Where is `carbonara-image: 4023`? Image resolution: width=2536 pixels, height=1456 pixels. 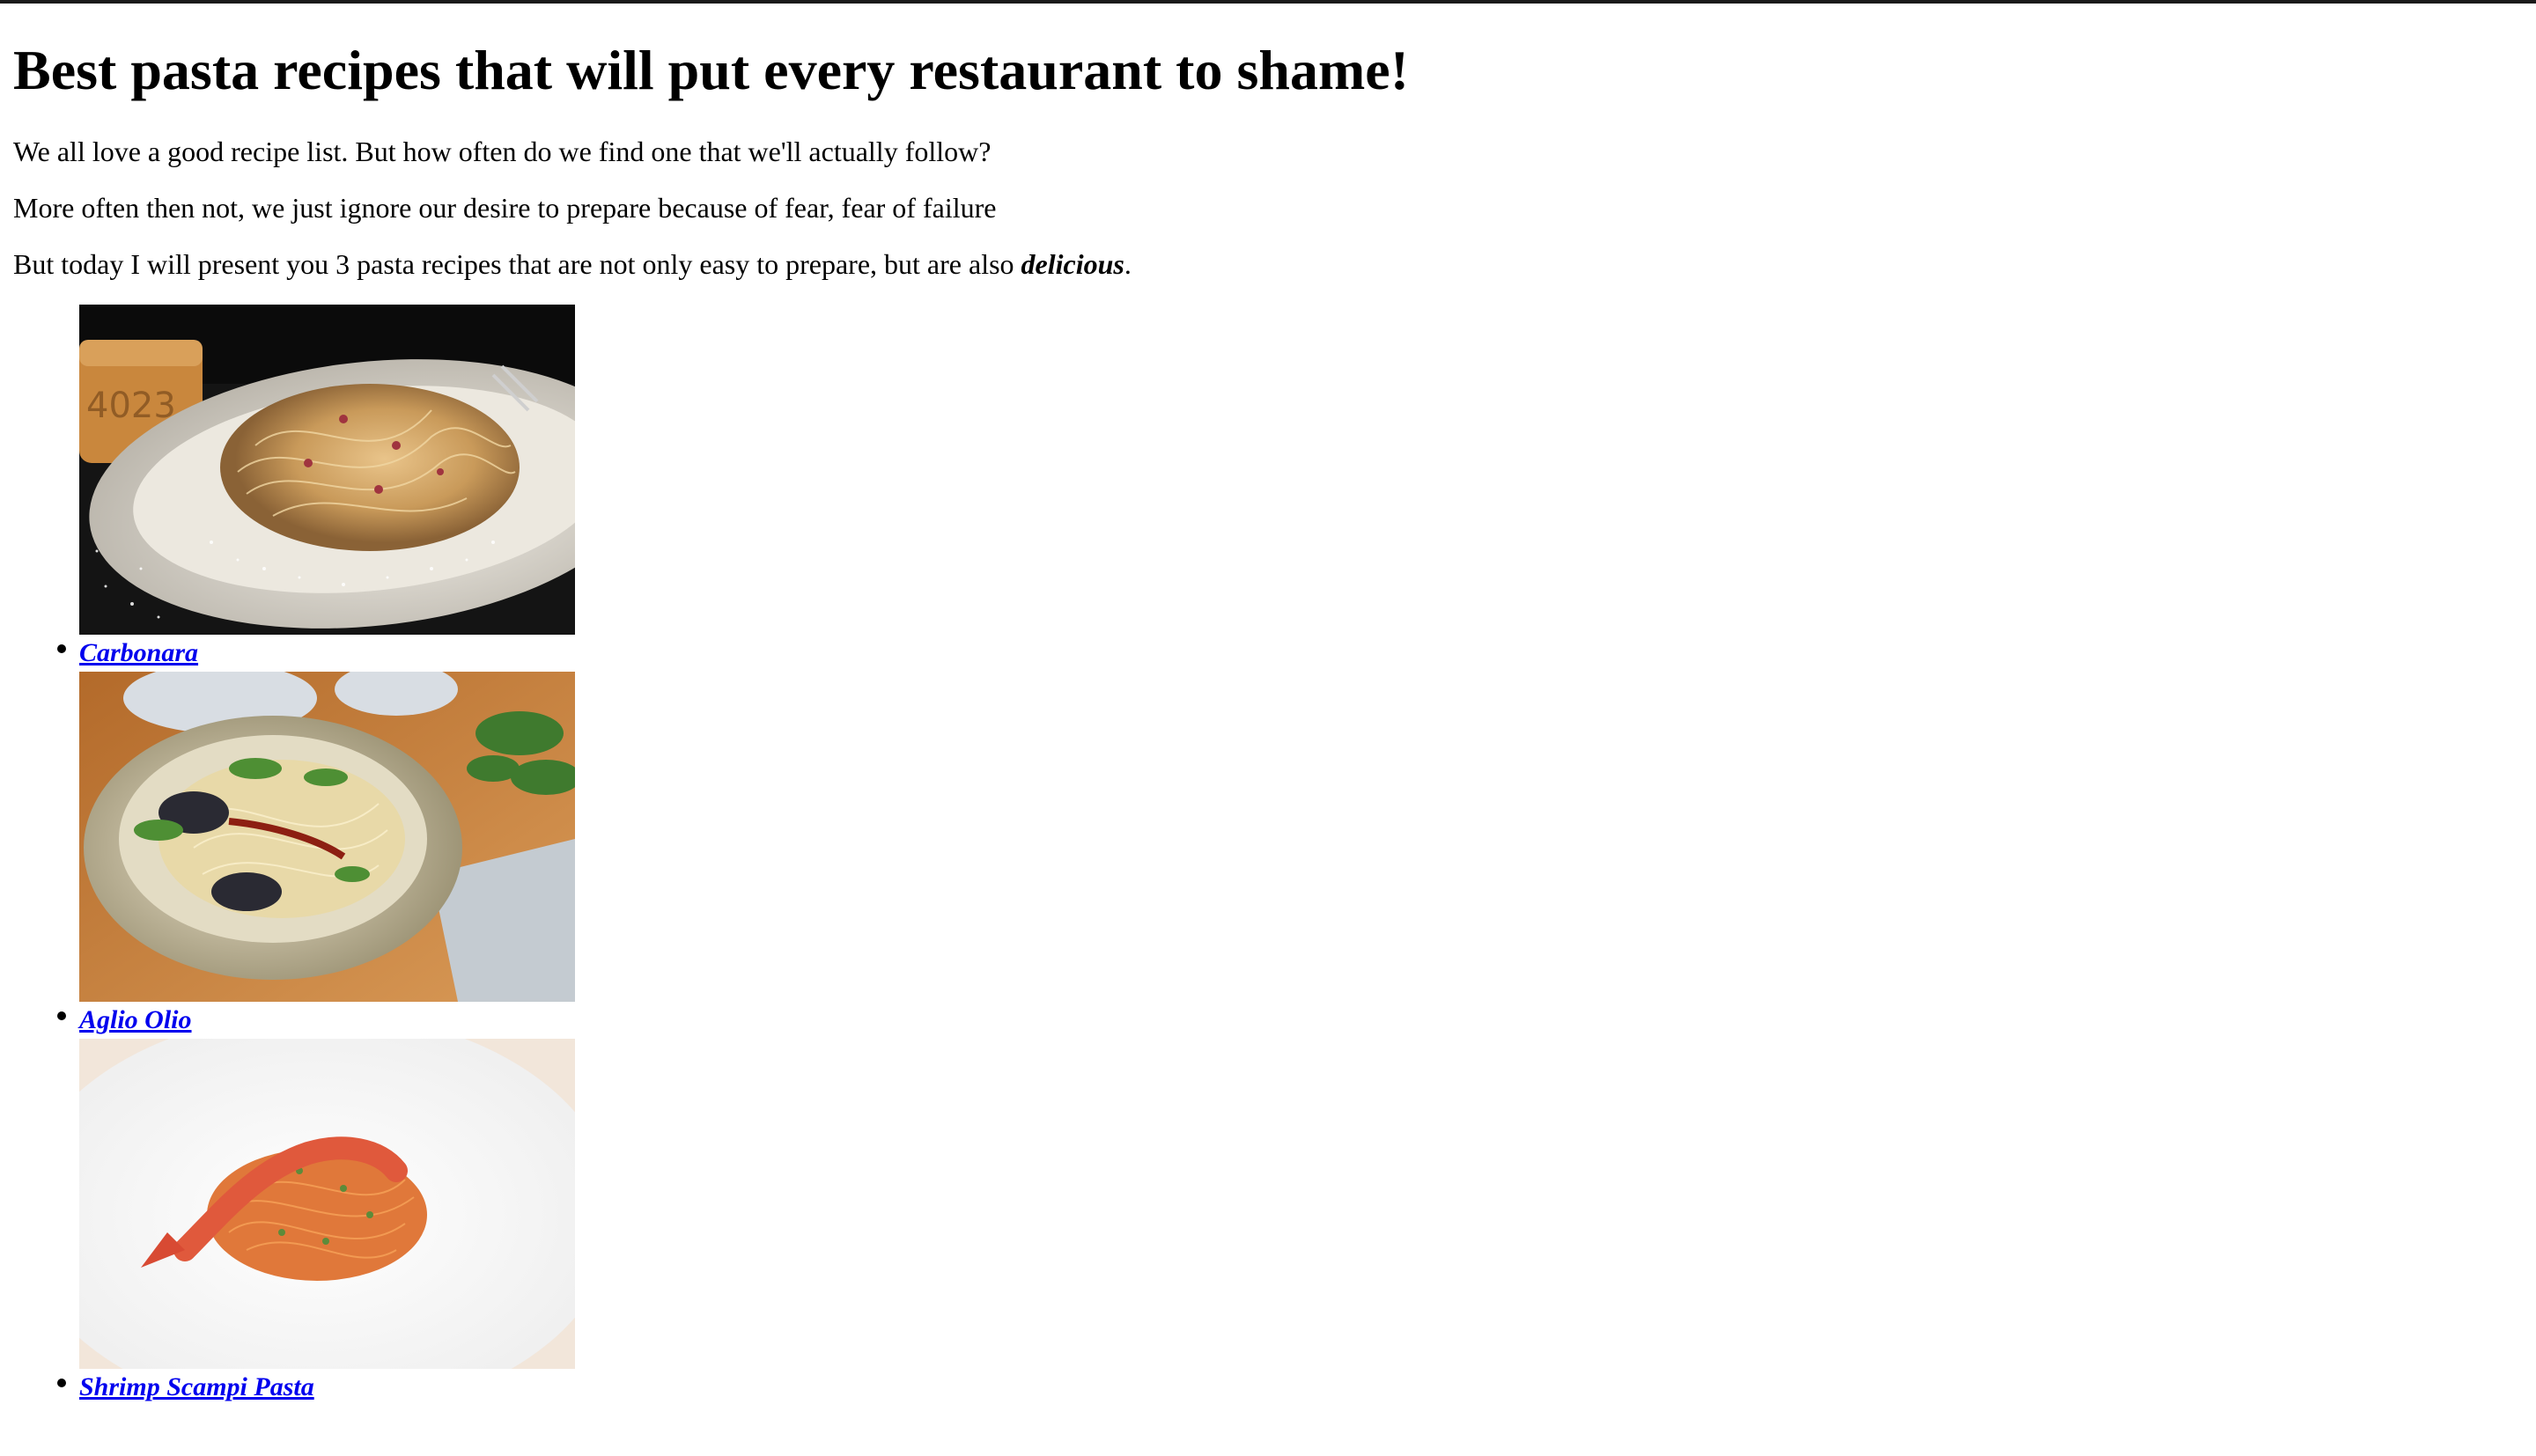 carbonara-image: 4023 is located at coordinates (327, 470).